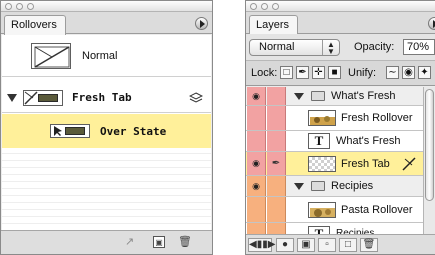 The height and width of the screenshot is (255, 435). What do you see at coordinates (334, 141) in the screenshot?
I see `layer-row: T What's Fresh` at bounding box center [334, 141].